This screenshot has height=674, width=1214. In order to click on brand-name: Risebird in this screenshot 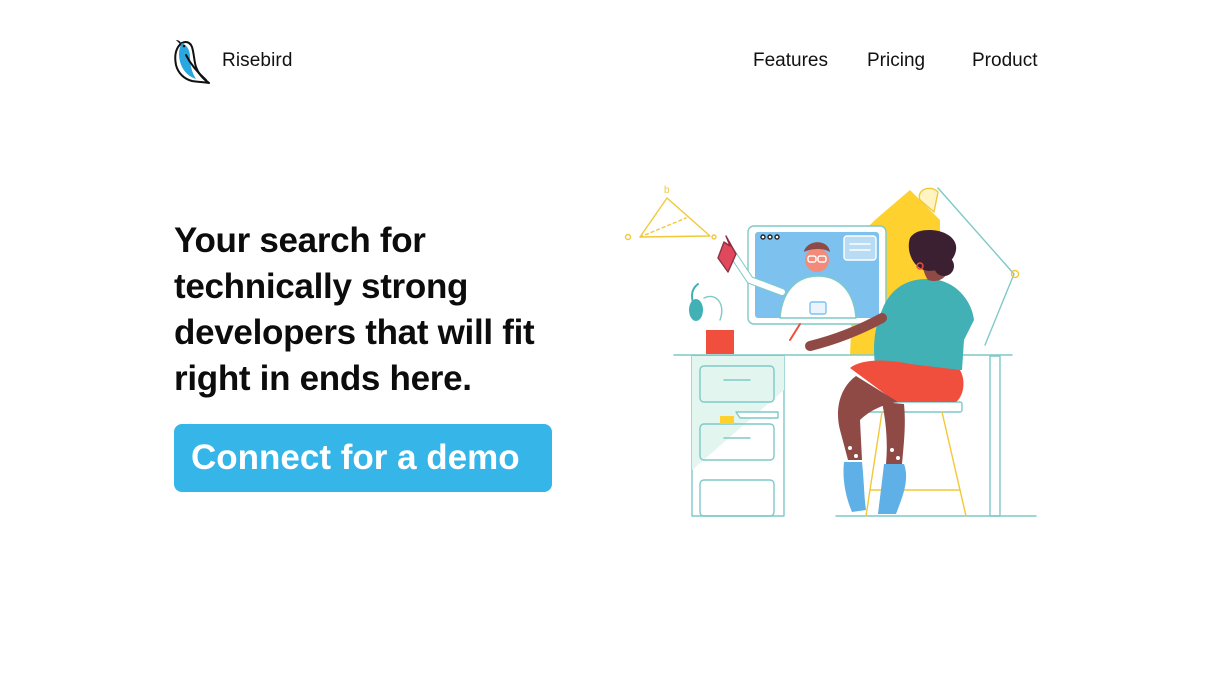, I will do `click(257, 60)`.